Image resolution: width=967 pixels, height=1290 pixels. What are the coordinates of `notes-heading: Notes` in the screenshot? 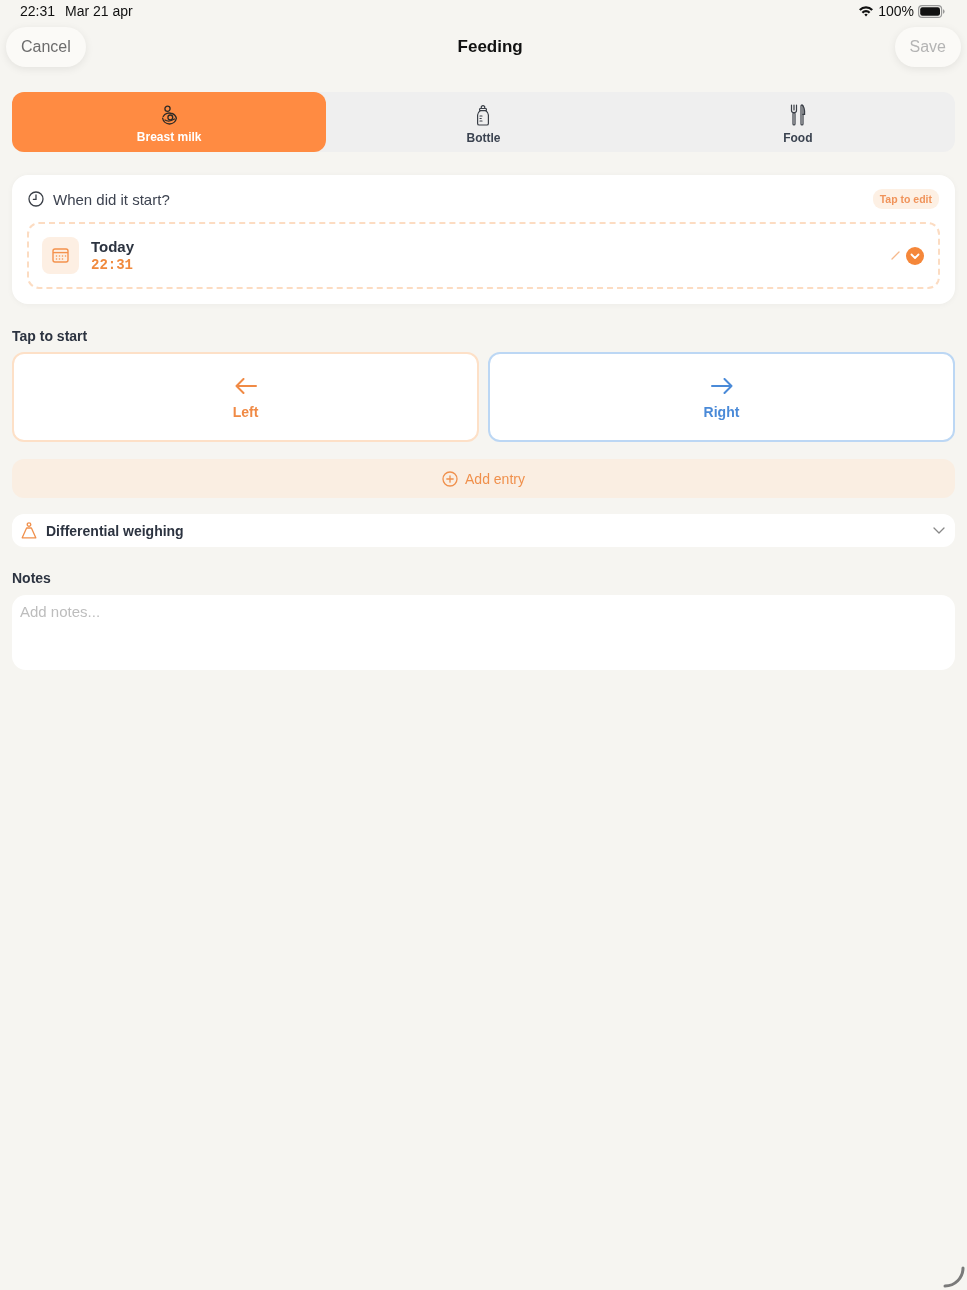 It's located at (32, 578).